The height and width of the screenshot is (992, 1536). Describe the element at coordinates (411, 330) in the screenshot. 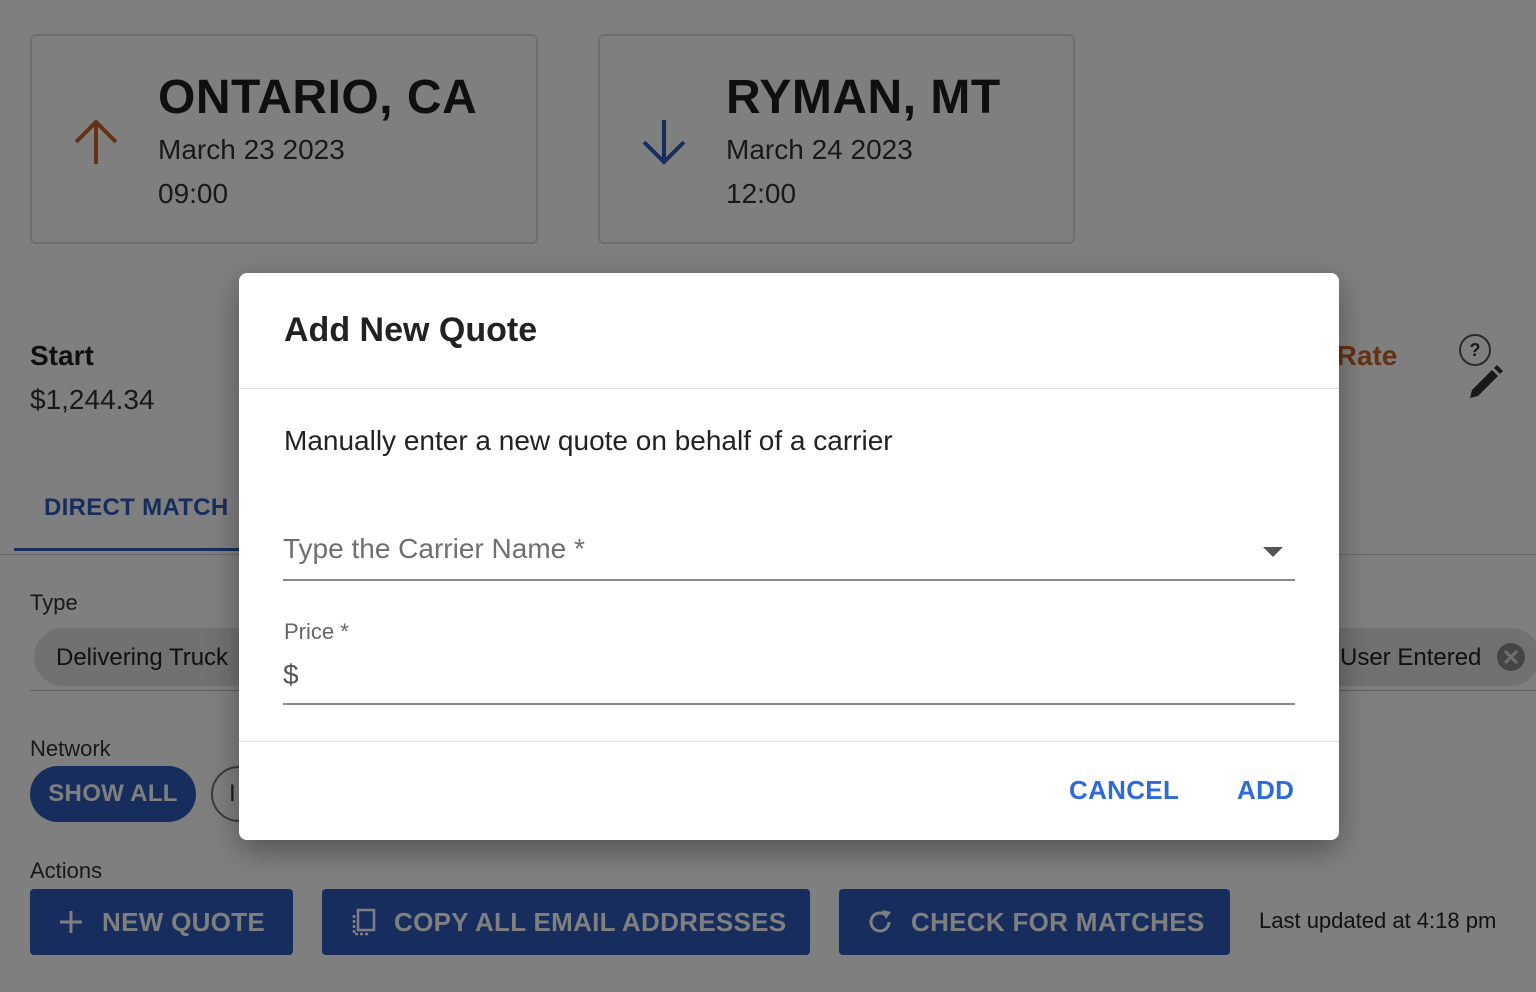

I see `dialog-title: Add New Quote` at that location.